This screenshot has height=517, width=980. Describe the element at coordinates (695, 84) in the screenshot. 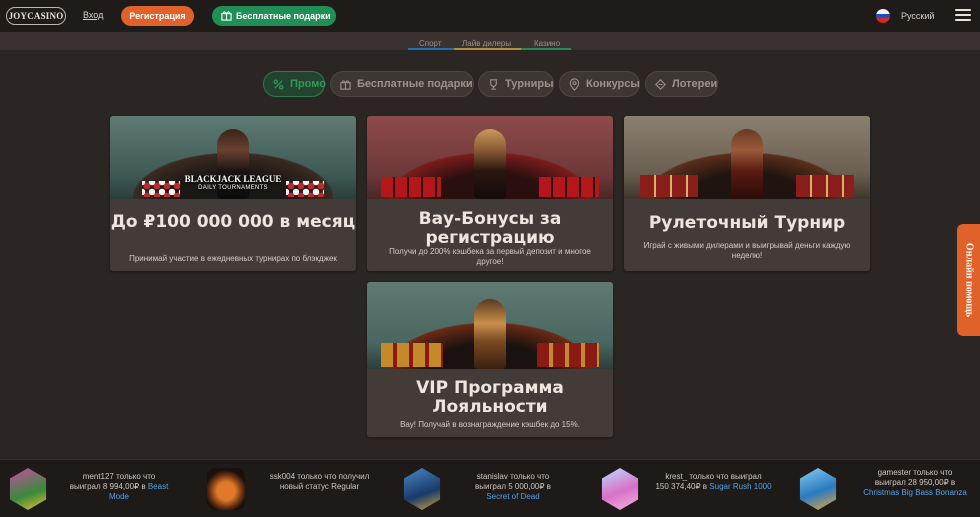

I see `filter-lotteries-label: Лотереи` at that location.